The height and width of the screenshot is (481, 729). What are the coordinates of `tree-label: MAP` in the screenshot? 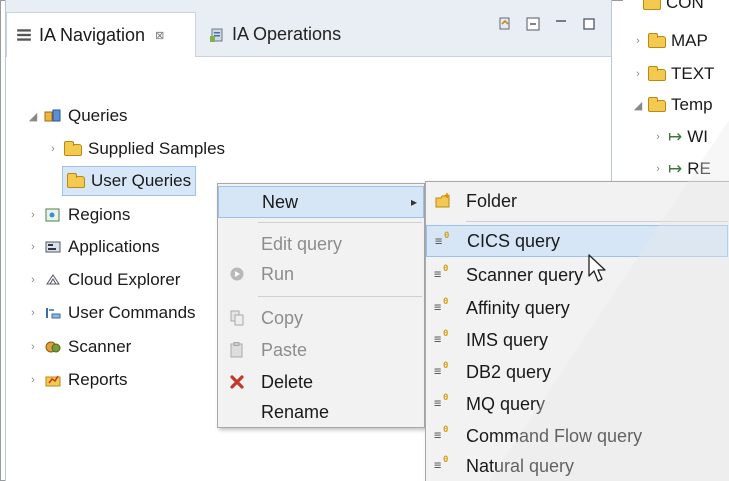 It's located at (689, 40).